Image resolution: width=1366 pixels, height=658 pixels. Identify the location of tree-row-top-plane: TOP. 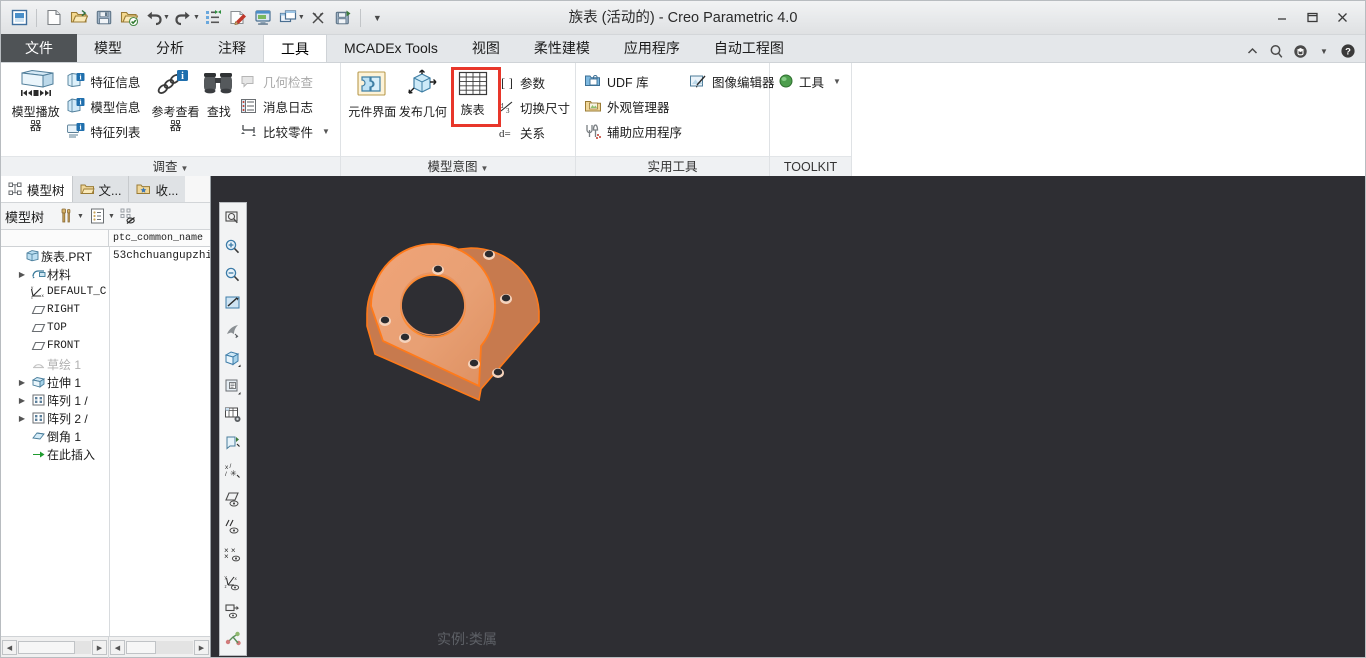
(105, 328).